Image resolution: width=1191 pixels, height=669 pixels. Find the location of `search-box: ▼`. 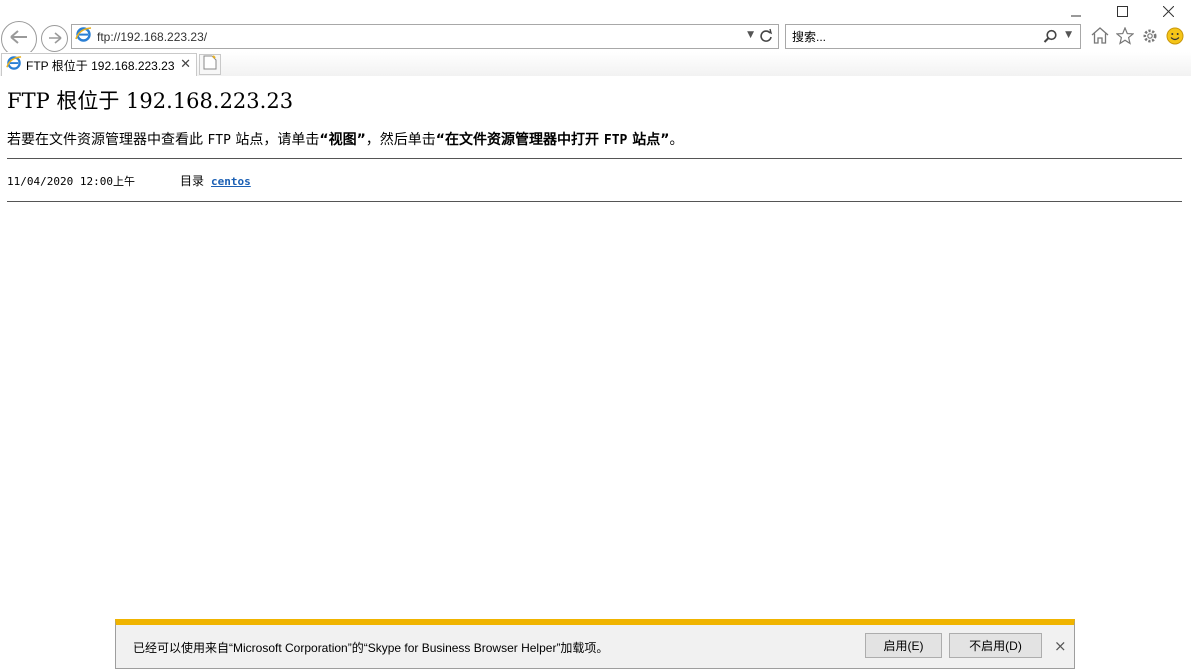

search-box: ▼ is located at coordinates (933, 36).